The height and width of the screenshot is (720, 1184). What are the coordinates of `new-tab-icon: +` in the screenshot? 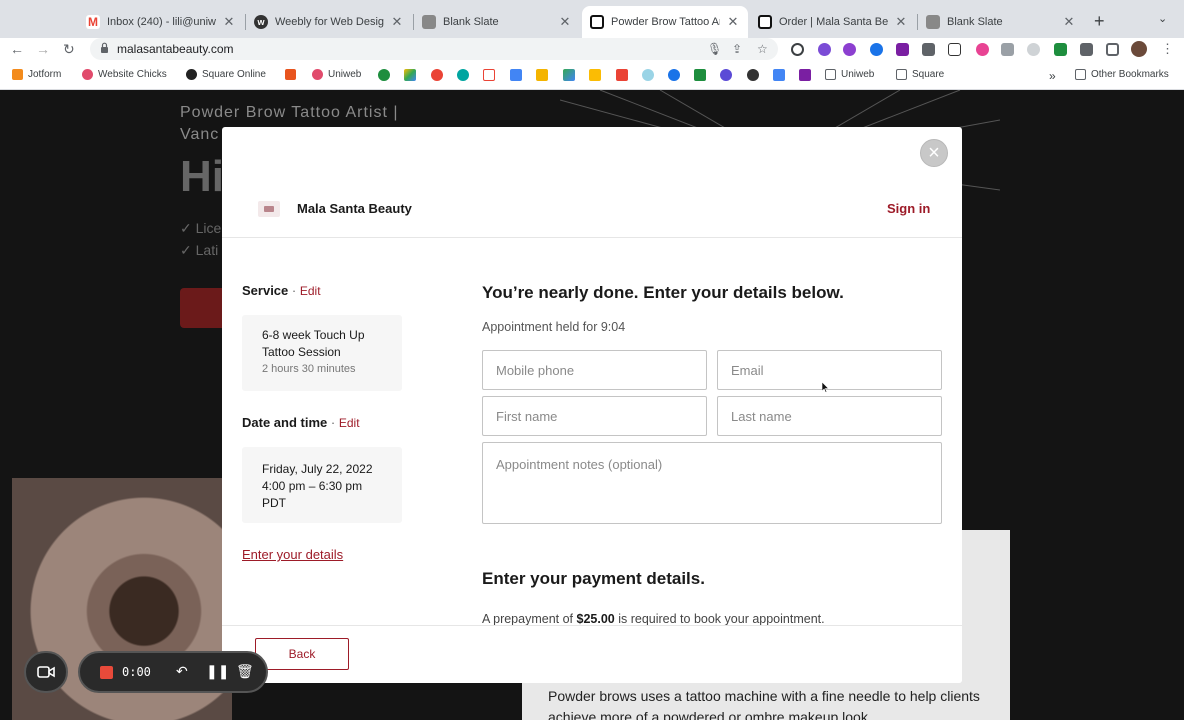 It's located at (1099, 21).